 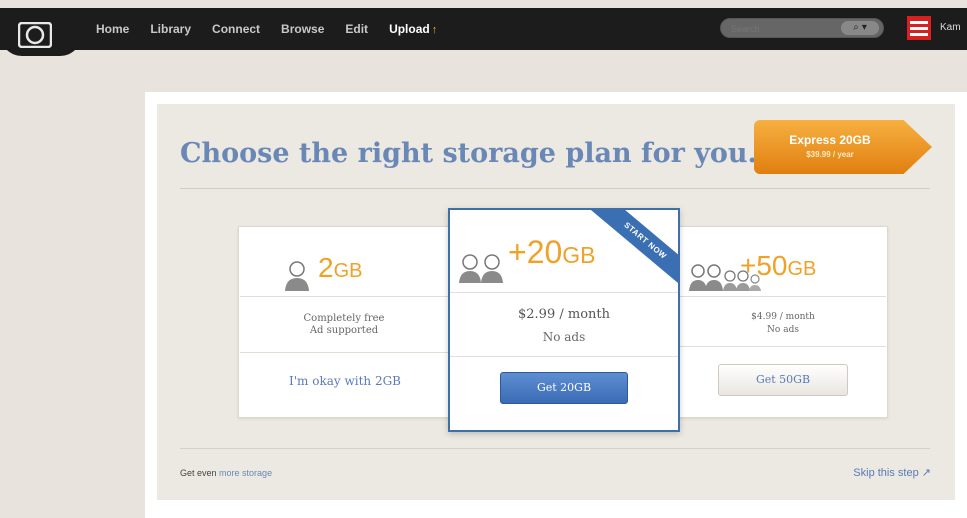 I want to click on plan-50gb-number: +50, so click(x=764, y=265).